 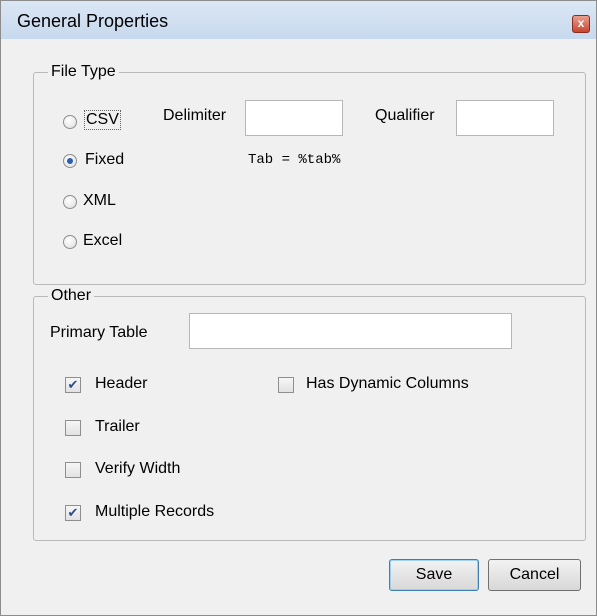 What do you see at coordinates (387, 384) in the screenshot?
I see `has-dynamic-columns-checkbox-label: Has Dynamic Columns` at bounding box center [387, 384].